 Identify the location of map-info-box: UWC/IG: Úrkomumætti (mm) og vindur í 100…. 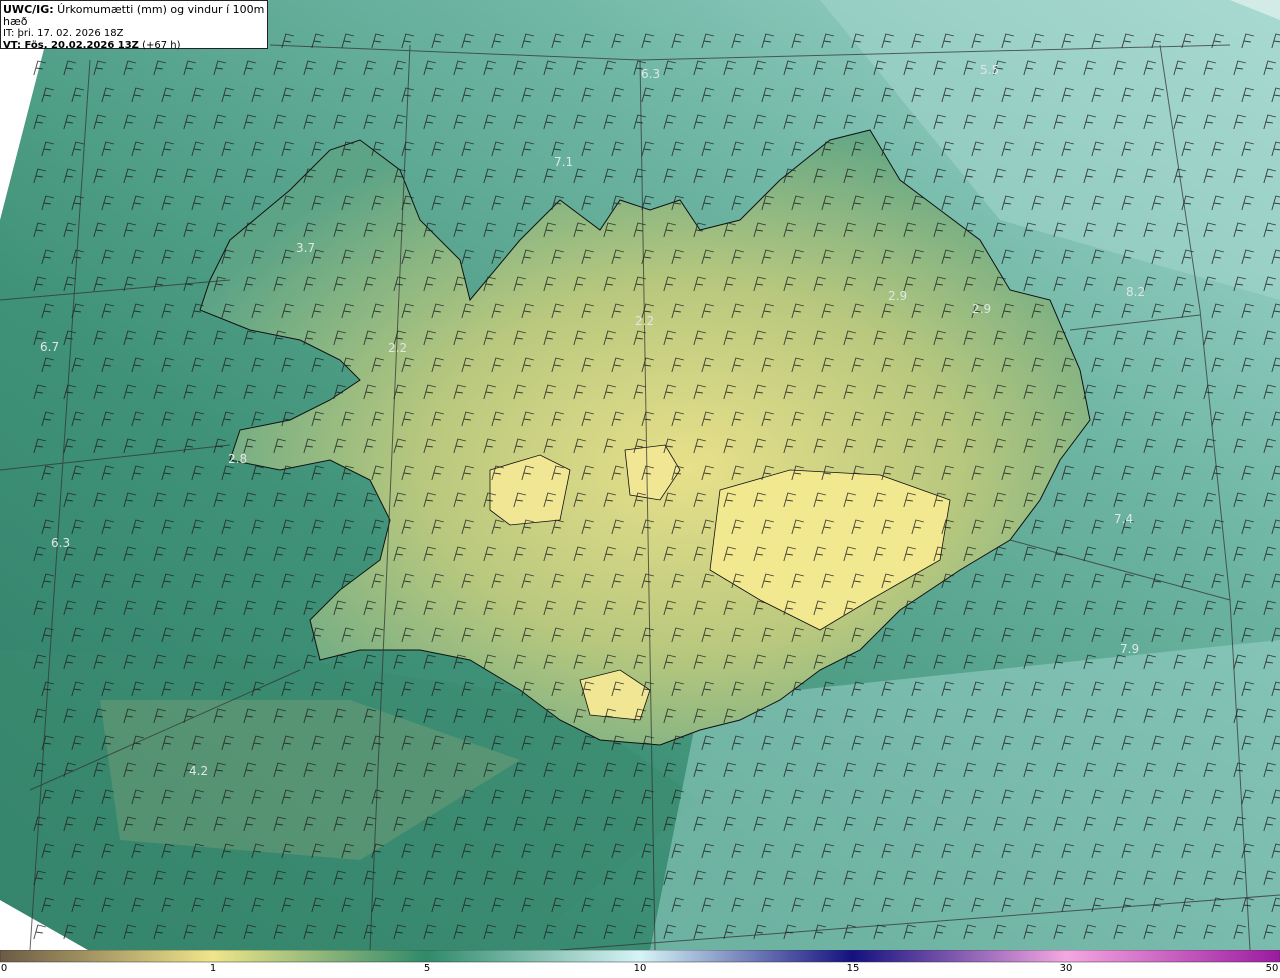
(134, 26).